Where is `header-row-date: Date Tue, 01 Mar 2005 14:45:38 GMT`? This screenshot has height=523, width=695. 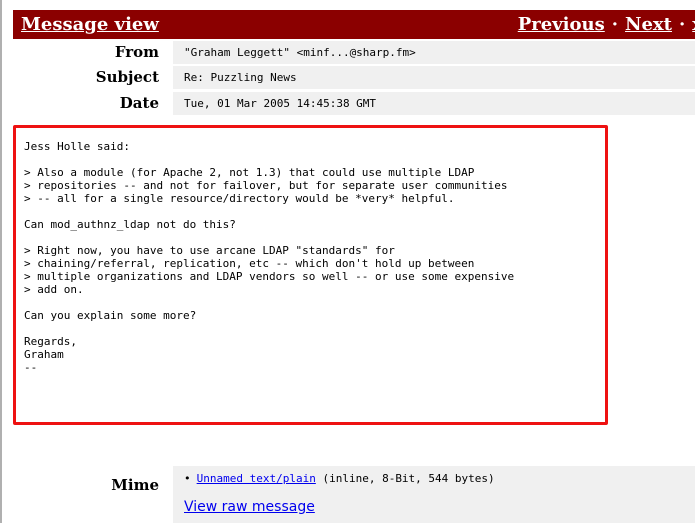 header-row-date: Date Tue, 01 Mar 2005 14:45:38 GMT is located at coordinates (354, 103).